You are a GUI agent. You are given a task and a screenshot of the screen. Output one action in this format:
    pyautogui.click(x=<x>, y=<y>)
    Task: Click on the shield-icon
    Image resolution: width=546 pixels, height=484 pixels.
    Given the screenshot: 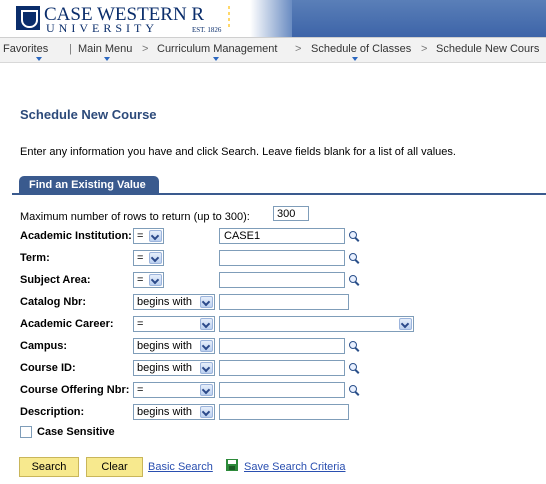 What is the action you would take?
    pyautogui.click(x=28, y=18)
    